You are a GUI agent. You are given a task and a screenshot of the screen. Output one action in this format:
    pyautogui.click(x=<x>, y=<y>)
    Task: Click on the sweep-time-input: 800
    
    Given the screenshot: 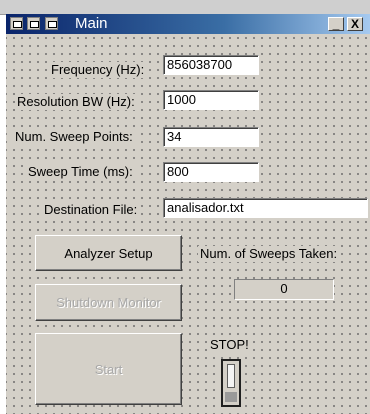 What is the action you would take?
    pyautogui.click(x=211, y=172)
    